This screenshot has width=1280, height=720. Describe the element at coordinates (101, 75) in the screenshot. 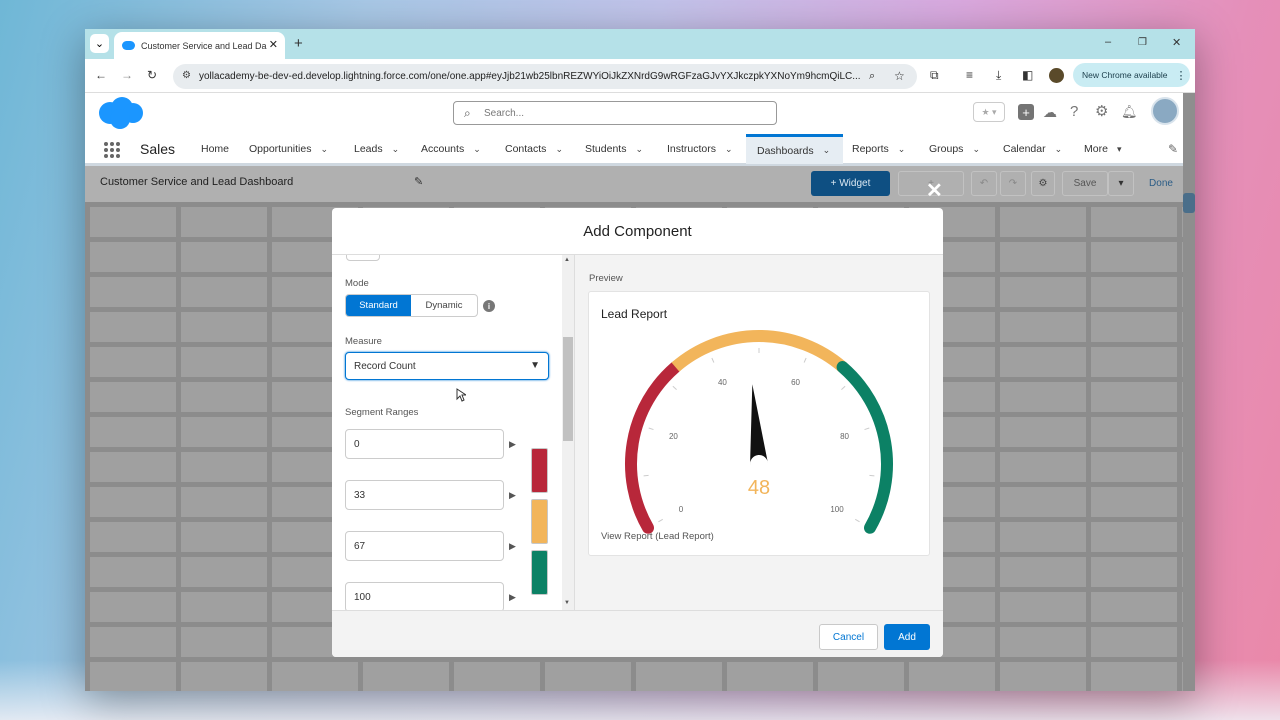

I see `back-icon: ←` at that location.